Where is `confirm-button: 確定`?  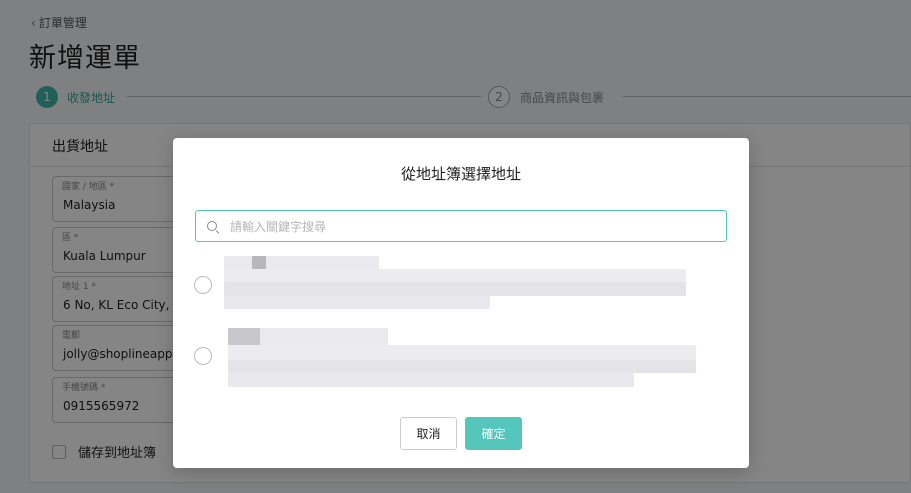 confirm-button: 確定 is located at coordinates (493, 433).